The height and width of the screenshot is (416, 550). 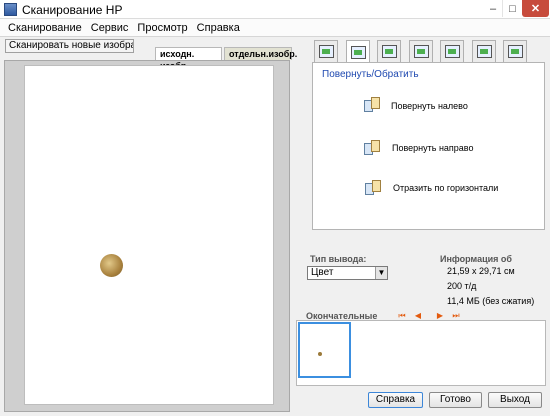 I want to click on color-adjust-tab, so click(x=484, y=51).